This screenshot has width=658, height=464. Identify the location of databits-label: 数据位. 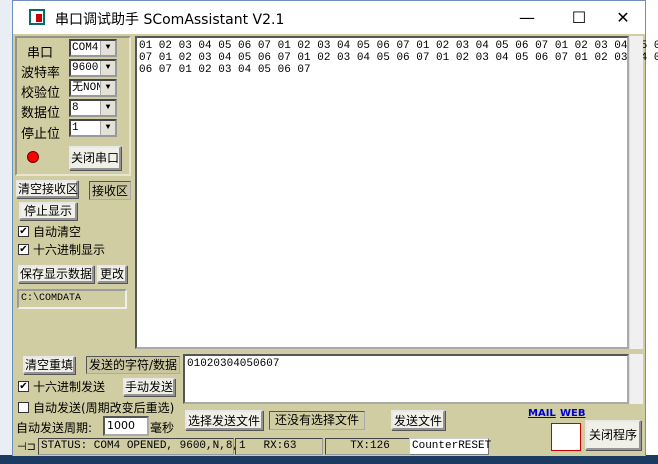
(41, 113).